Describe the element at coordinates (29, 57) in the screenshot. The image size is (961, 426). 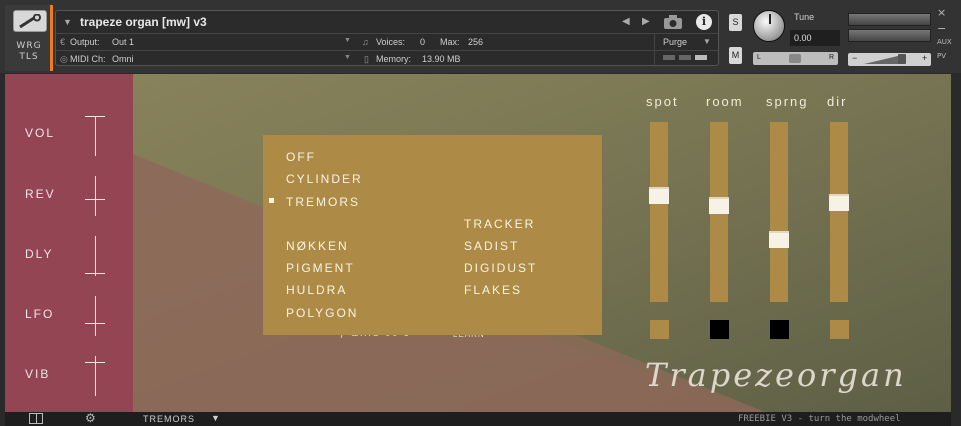
I see `rack-label-line2: TLS` at that location.